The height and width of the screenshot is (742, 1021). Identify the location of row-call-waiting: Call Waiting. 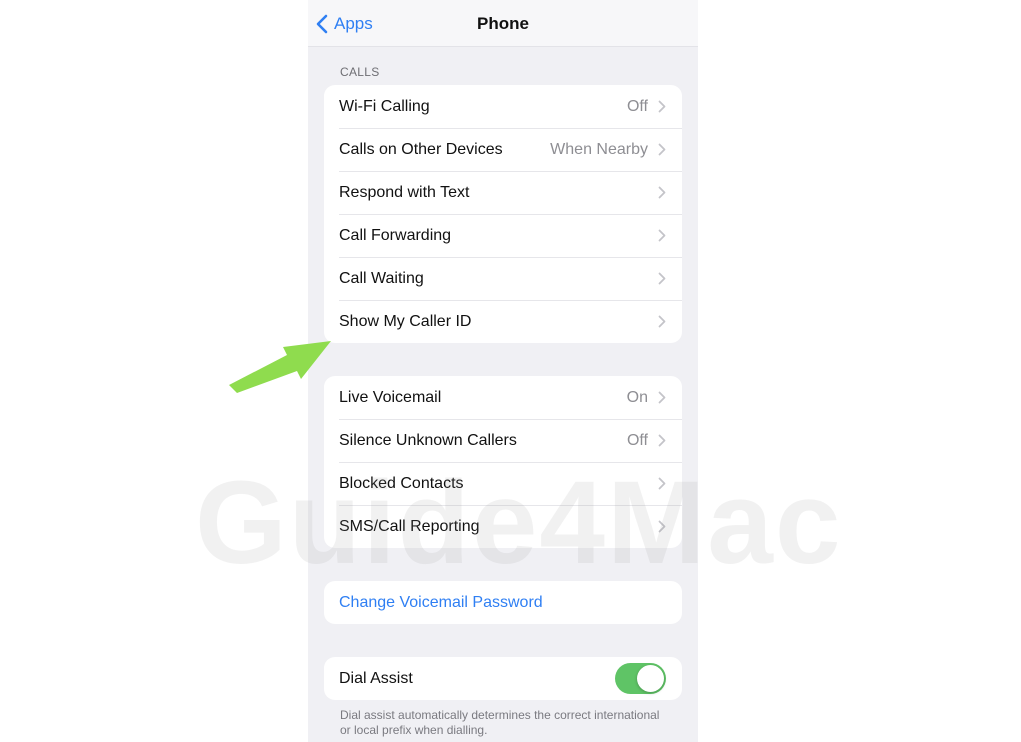
(503, 278).